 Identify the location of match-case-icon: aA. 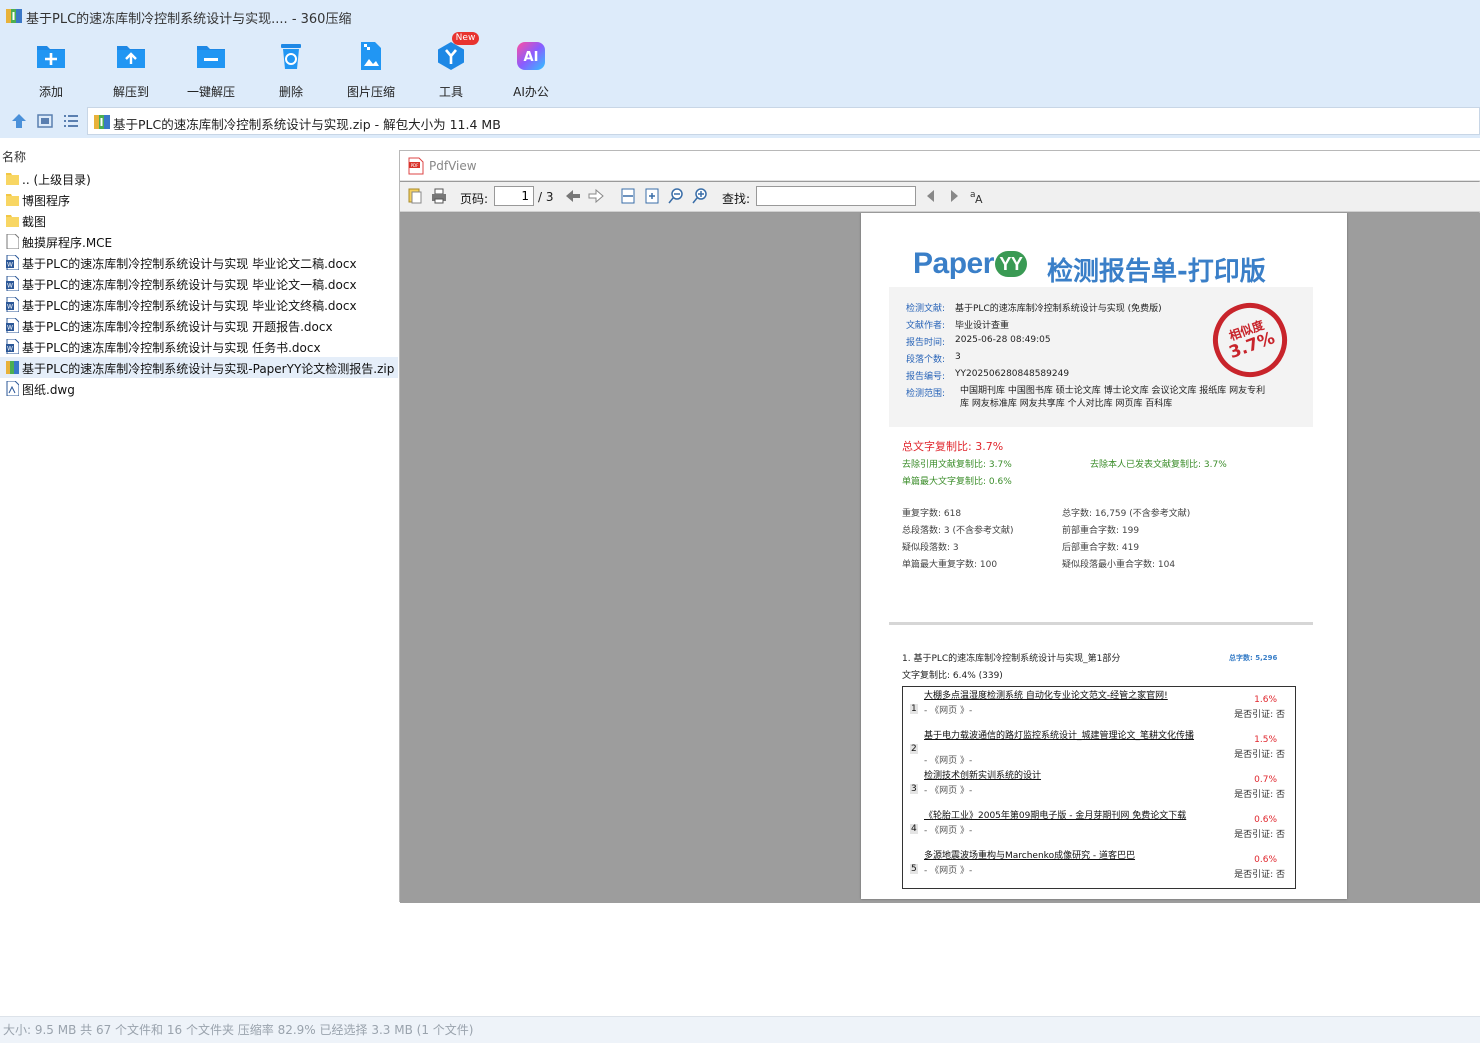
(978, 196).